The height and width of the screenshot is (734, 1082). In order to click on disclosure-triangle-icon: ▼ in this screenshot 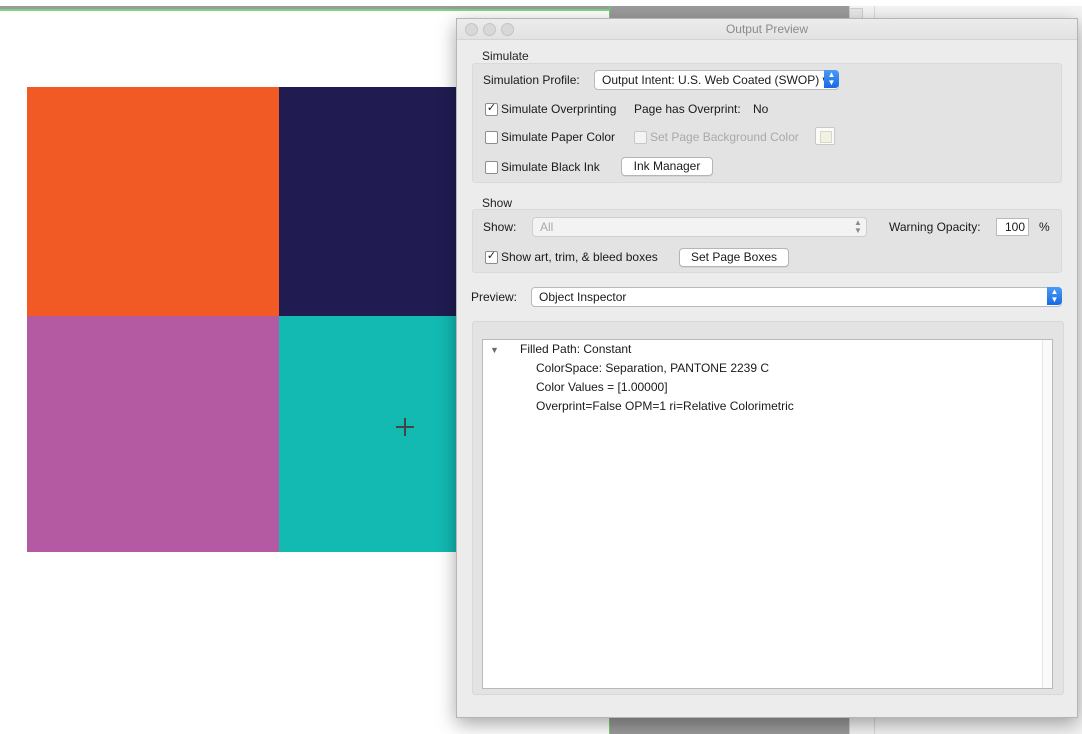, I will do `click(494, 350)`.